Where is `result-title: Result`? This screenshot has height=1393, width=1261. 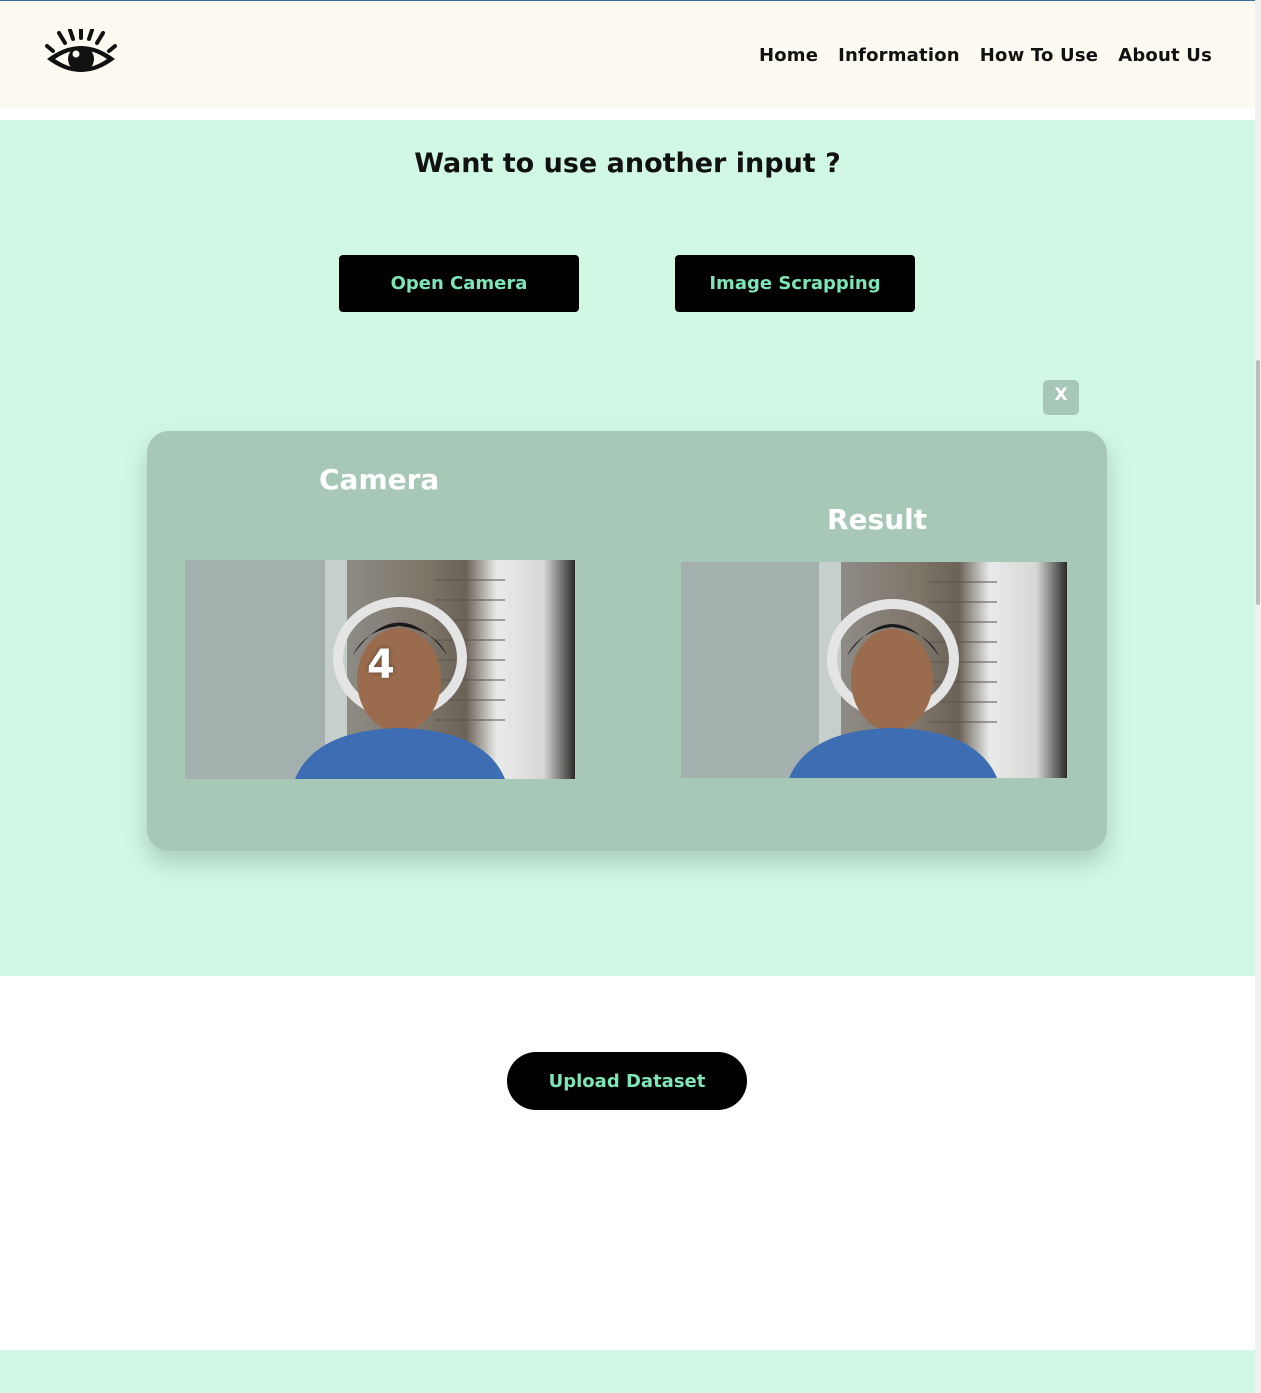
result-title: Result is located at coordinates (877, 519).